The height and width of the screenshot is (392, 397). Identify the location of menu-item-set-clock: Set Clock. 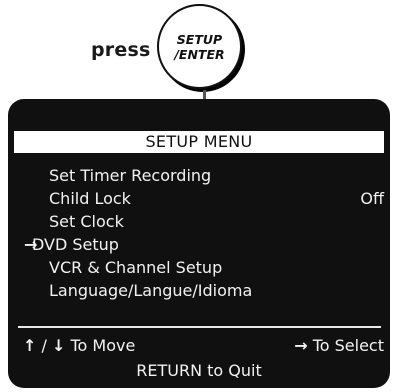
(199, 221).